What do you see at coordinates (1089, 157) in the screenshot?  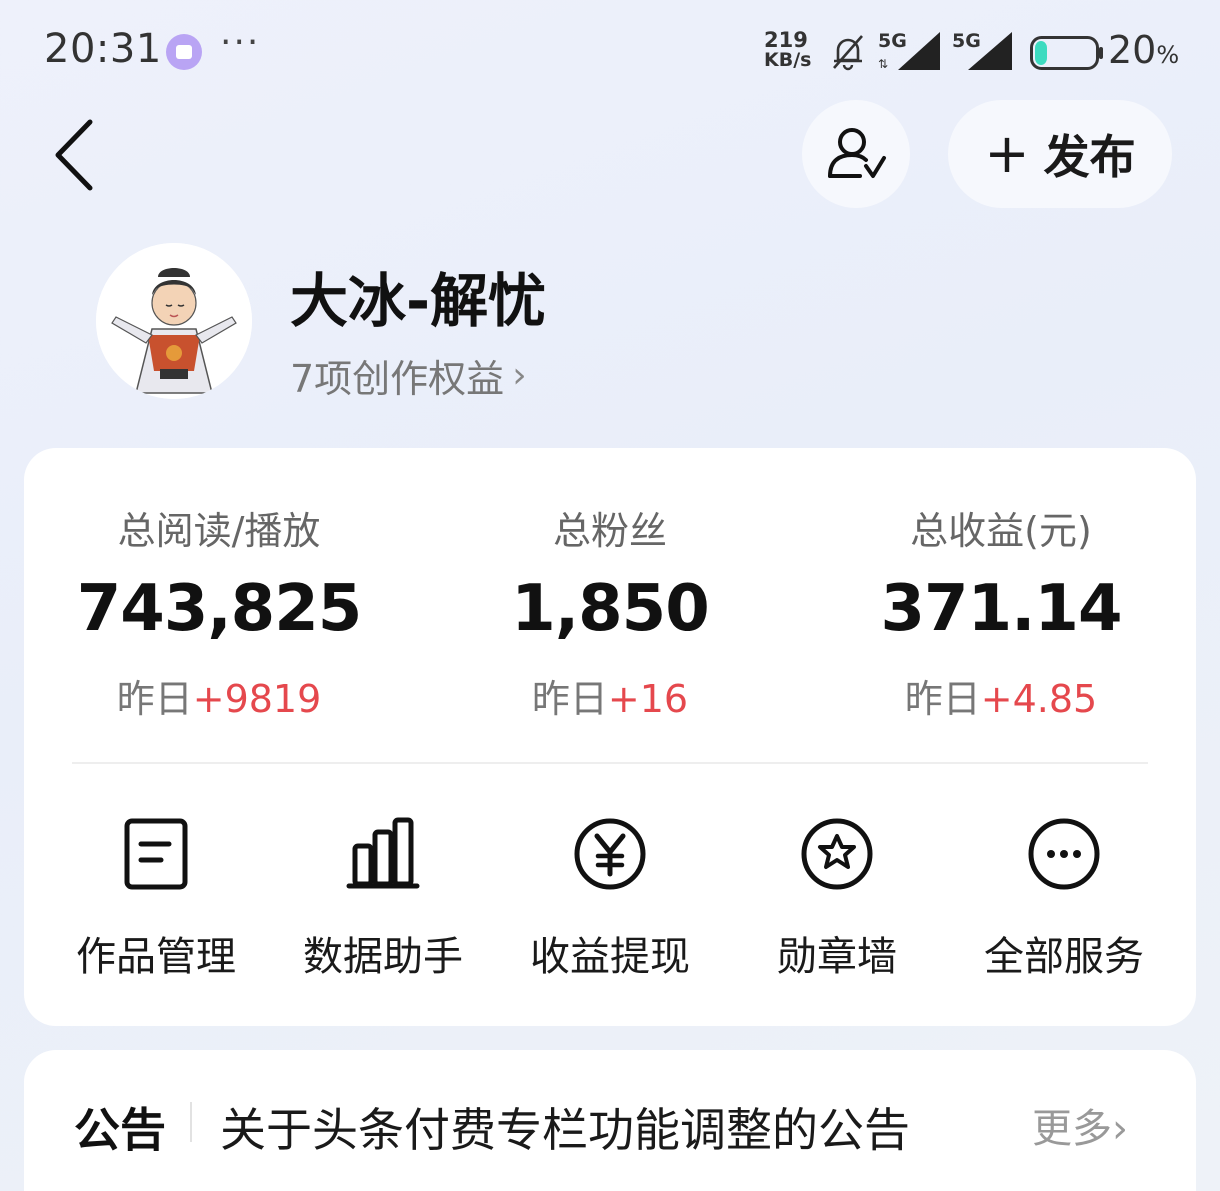 I see `publish-label: 发布` at bounding box center [1089, 157].